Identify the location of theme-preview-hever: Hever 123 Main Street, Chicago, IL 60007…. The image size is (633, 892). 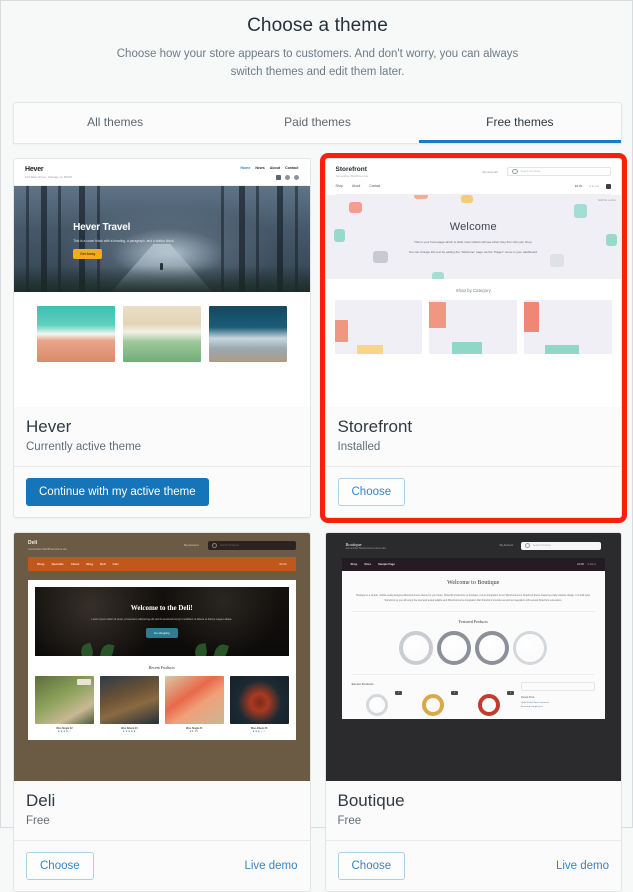
(162, 282).